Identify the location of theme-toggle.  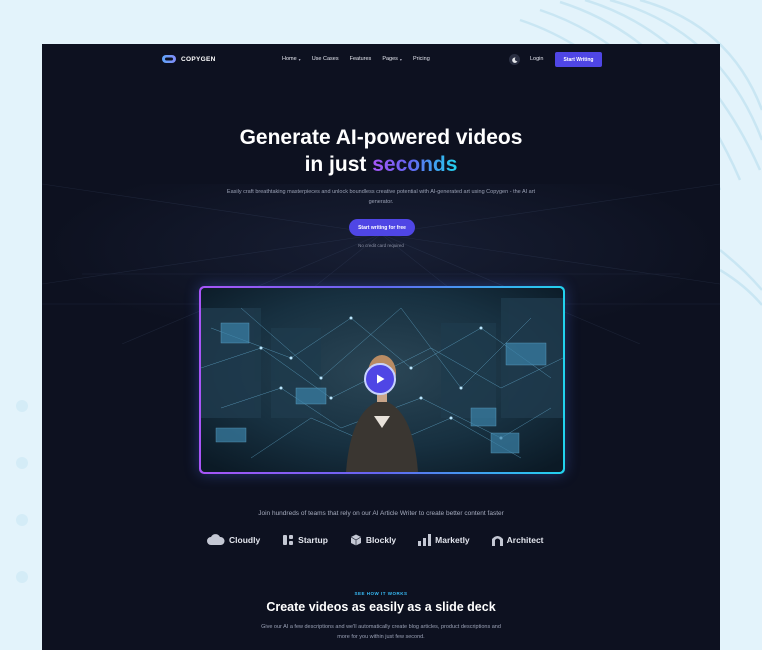
(514, 59).